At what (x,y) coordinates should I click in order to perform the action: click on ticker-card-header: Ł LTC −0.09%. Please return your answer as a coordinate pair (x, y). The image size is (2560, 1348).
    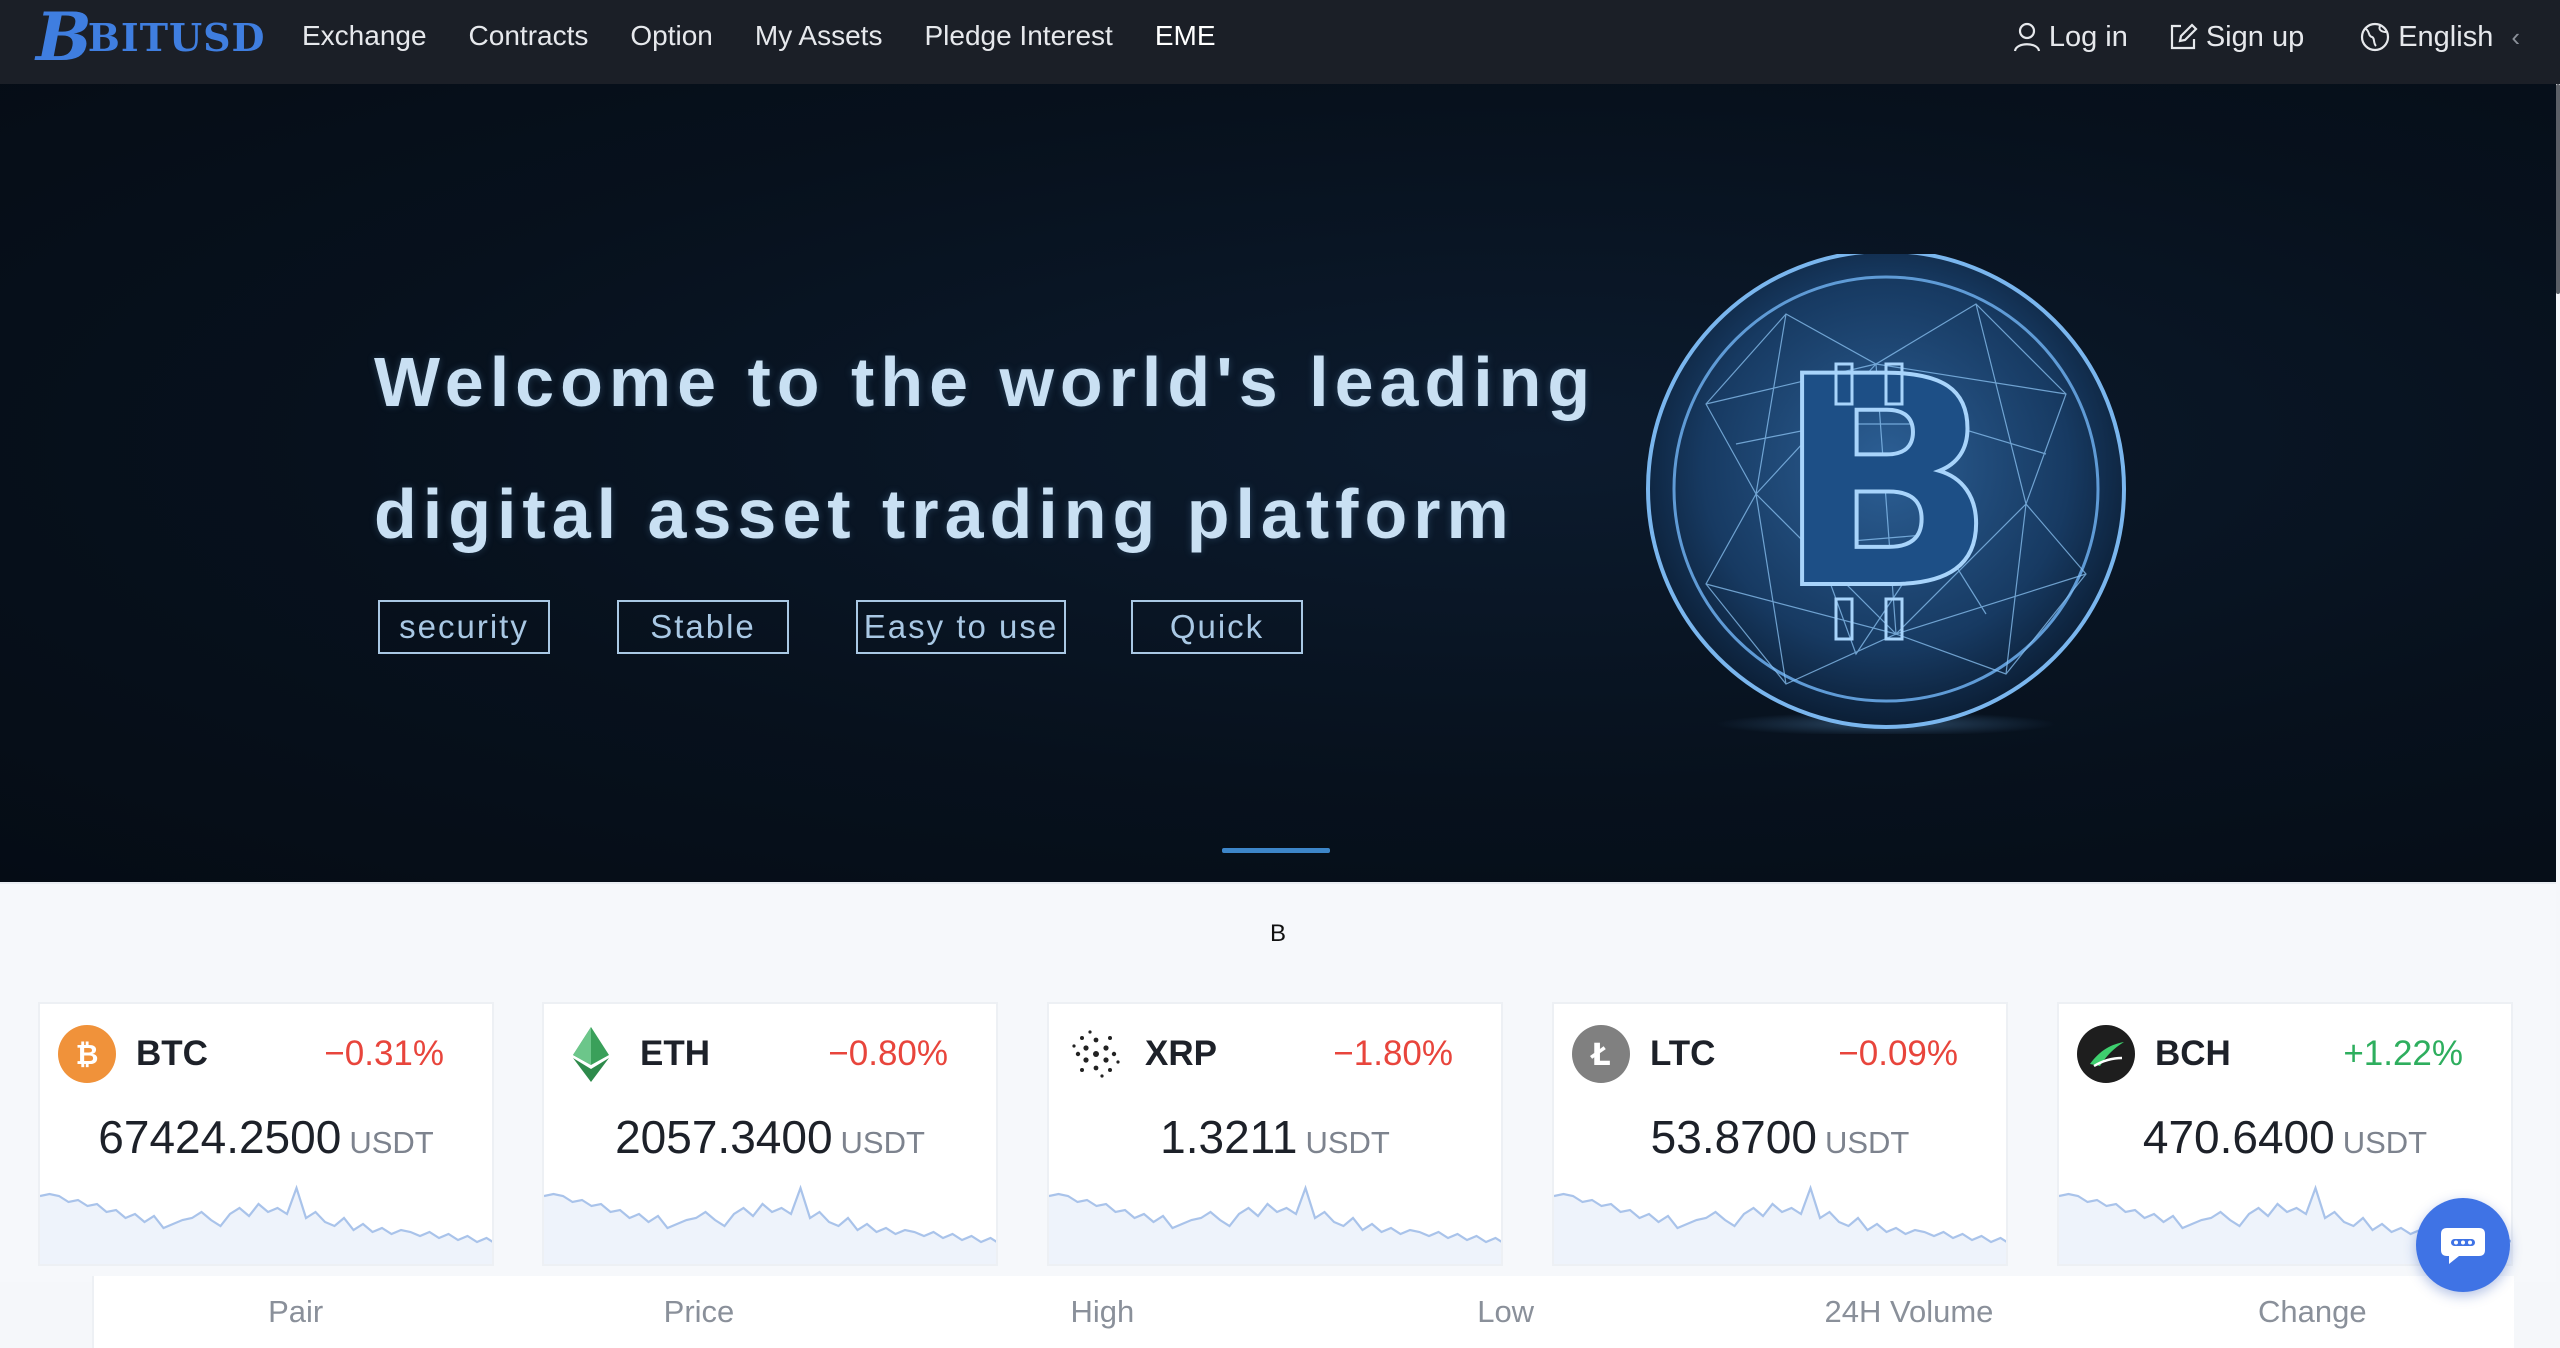
    Looking at the image, I should click on (1765, 1054).